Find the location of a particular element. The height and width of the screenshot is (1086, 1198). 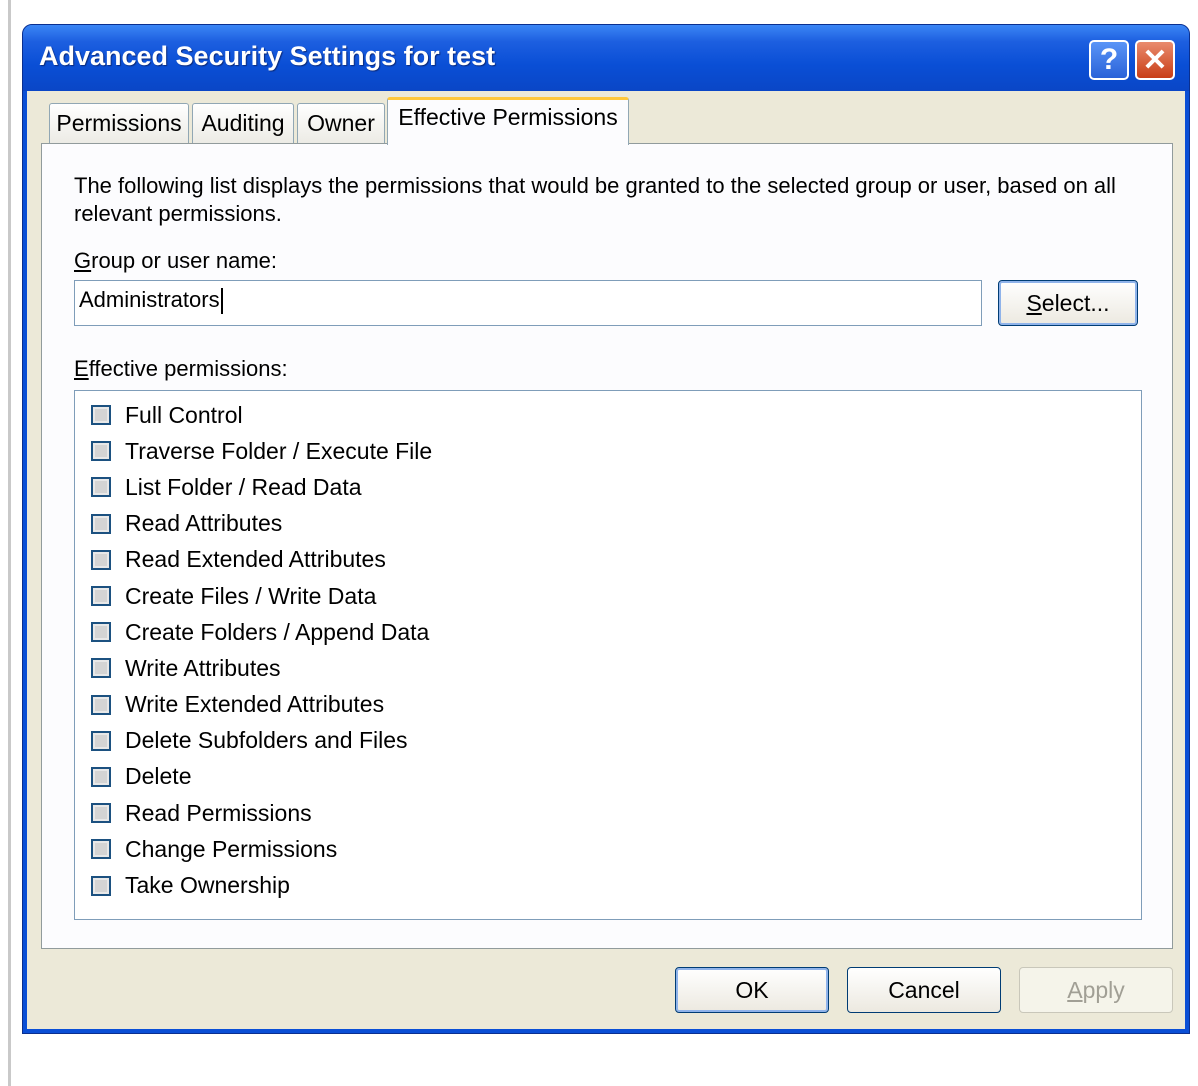

group-or-user-value: Administrators is located at coordinates (149, 299).